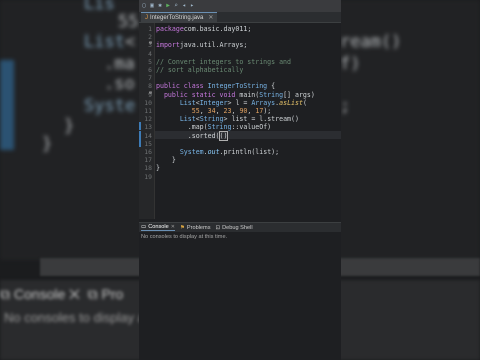  I want to click on code-line: importjava.util.Arrays;, so click(201, 45).